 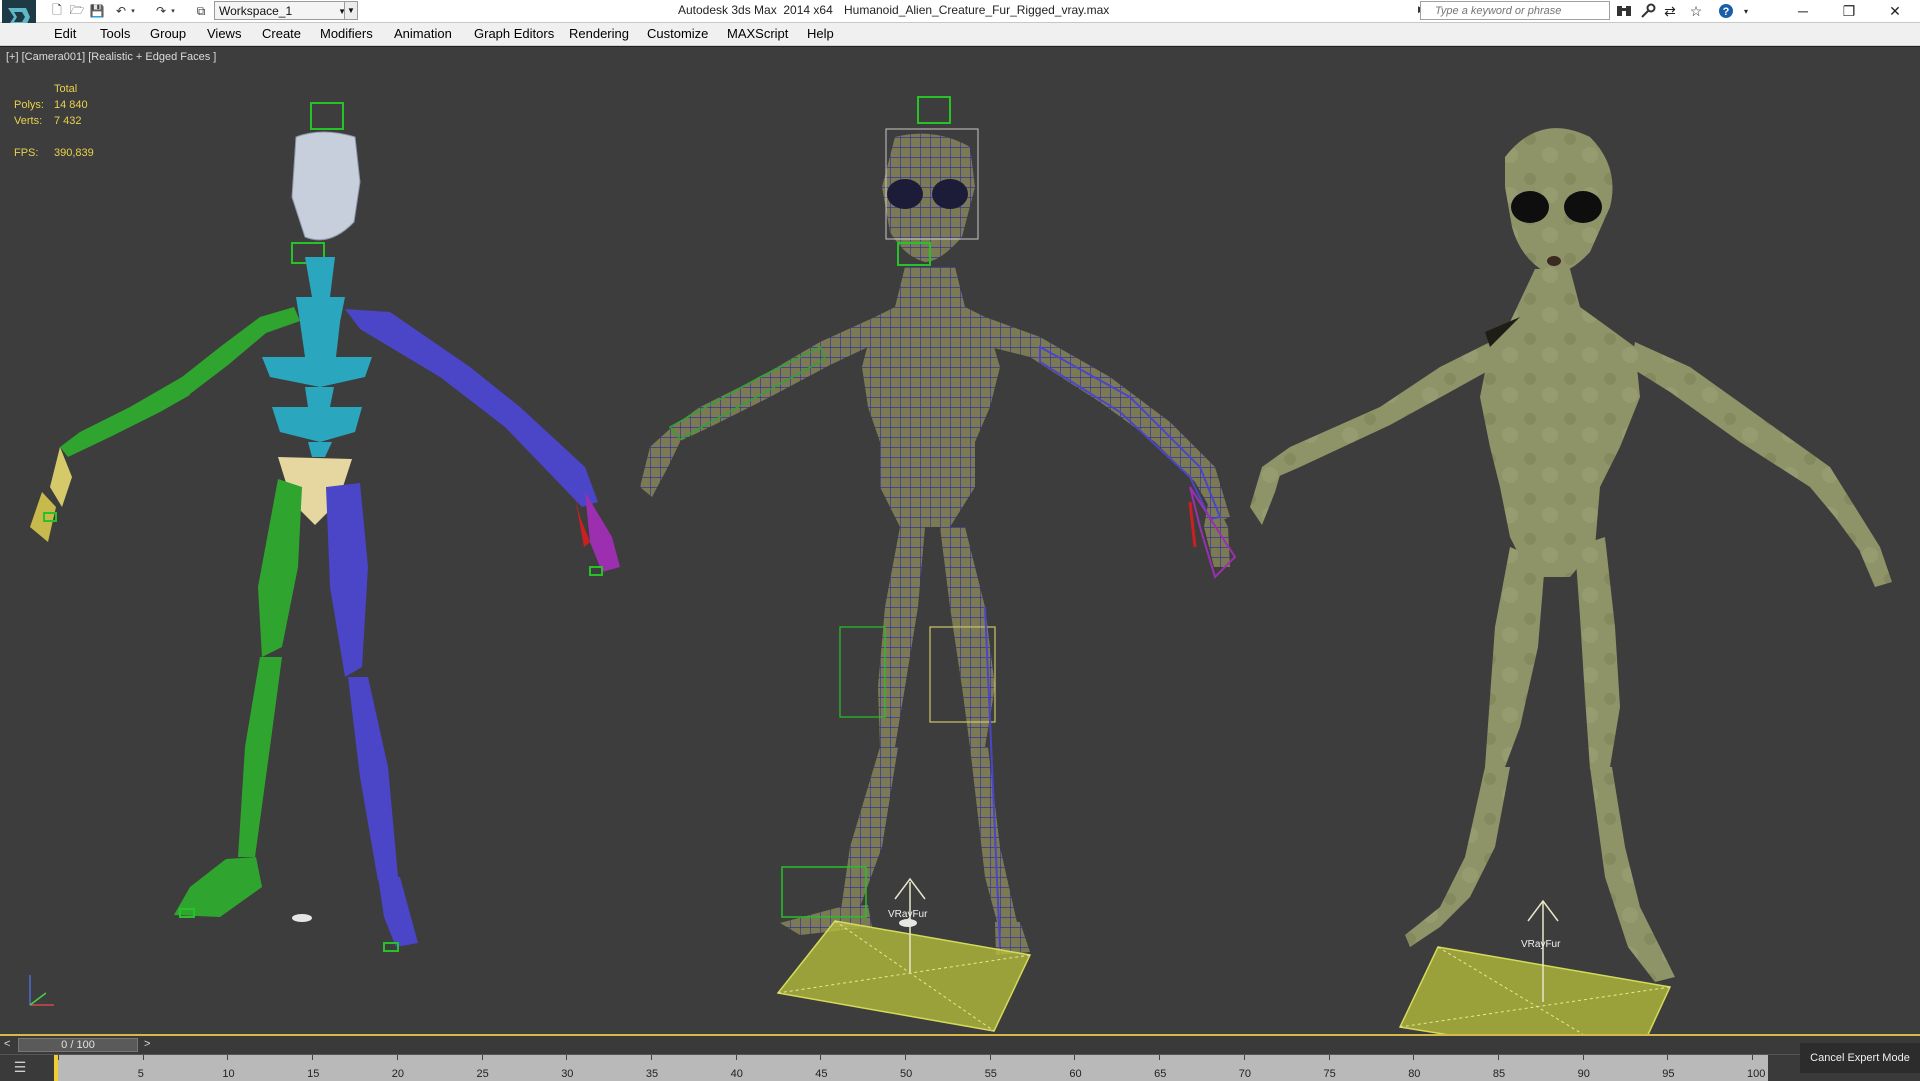 What do you see at coordinates (97, 11) in the screenshot?
I see `save-icon: 💾` at bounding box center [97, 11].